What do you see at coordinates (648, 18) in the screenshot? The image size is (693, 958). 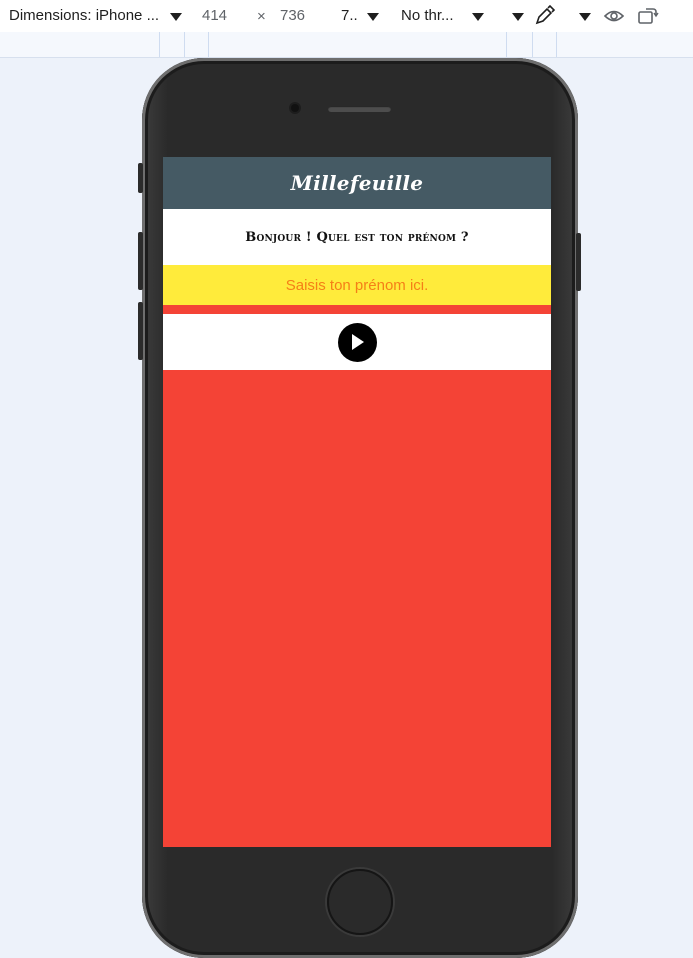 I see `rotate-icon` at bounding box center [648, 18].